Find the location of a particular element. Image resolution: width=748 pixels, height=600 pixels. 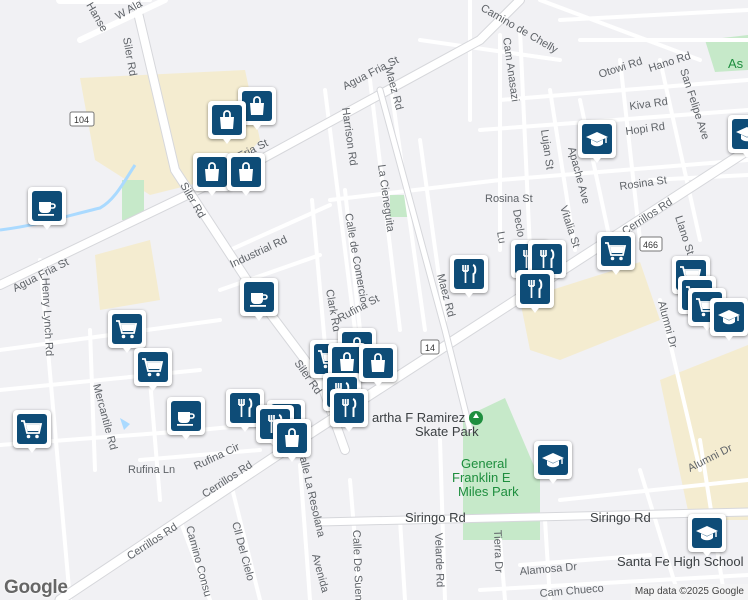

pond is located at coordinates (125, 424).